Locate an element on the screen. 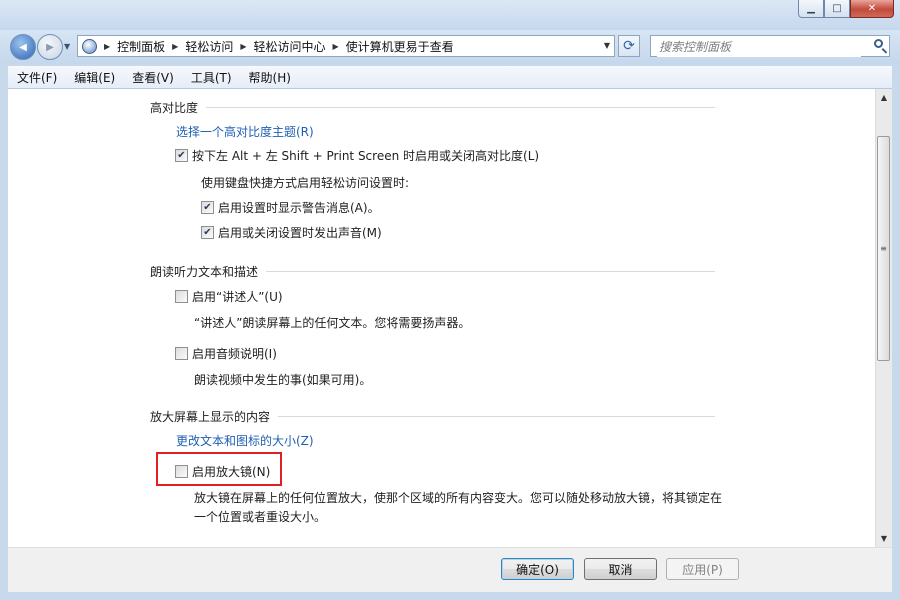  title-bar: ▁ □ ✕ is located at coordinates (450, 15).